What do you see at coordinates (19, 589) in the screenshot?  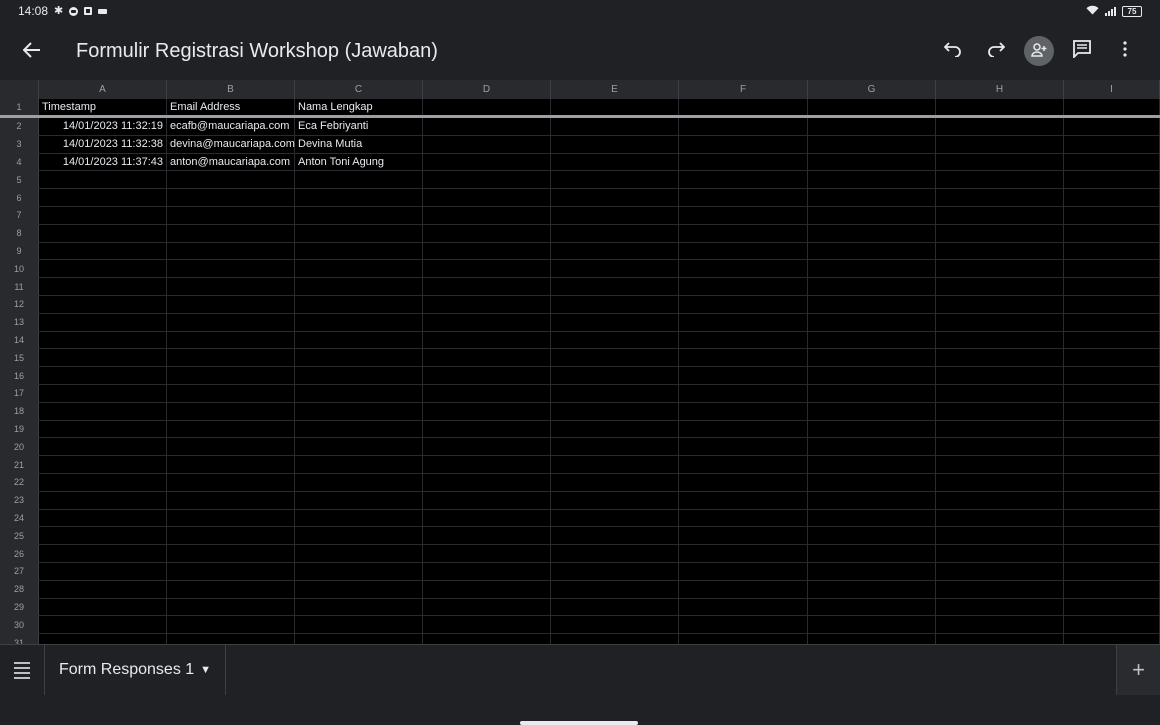 I see `row-header: 28` at bounding box center [19, 589].